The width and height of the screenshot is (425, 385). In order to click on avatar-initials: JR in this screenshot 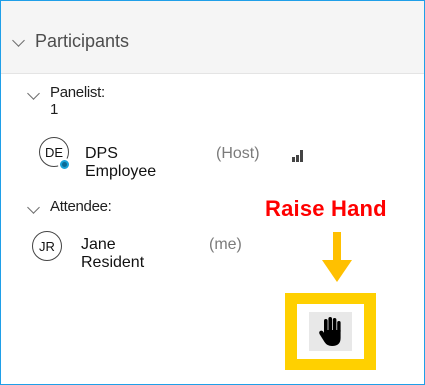, I will do `click(47, 246)`.